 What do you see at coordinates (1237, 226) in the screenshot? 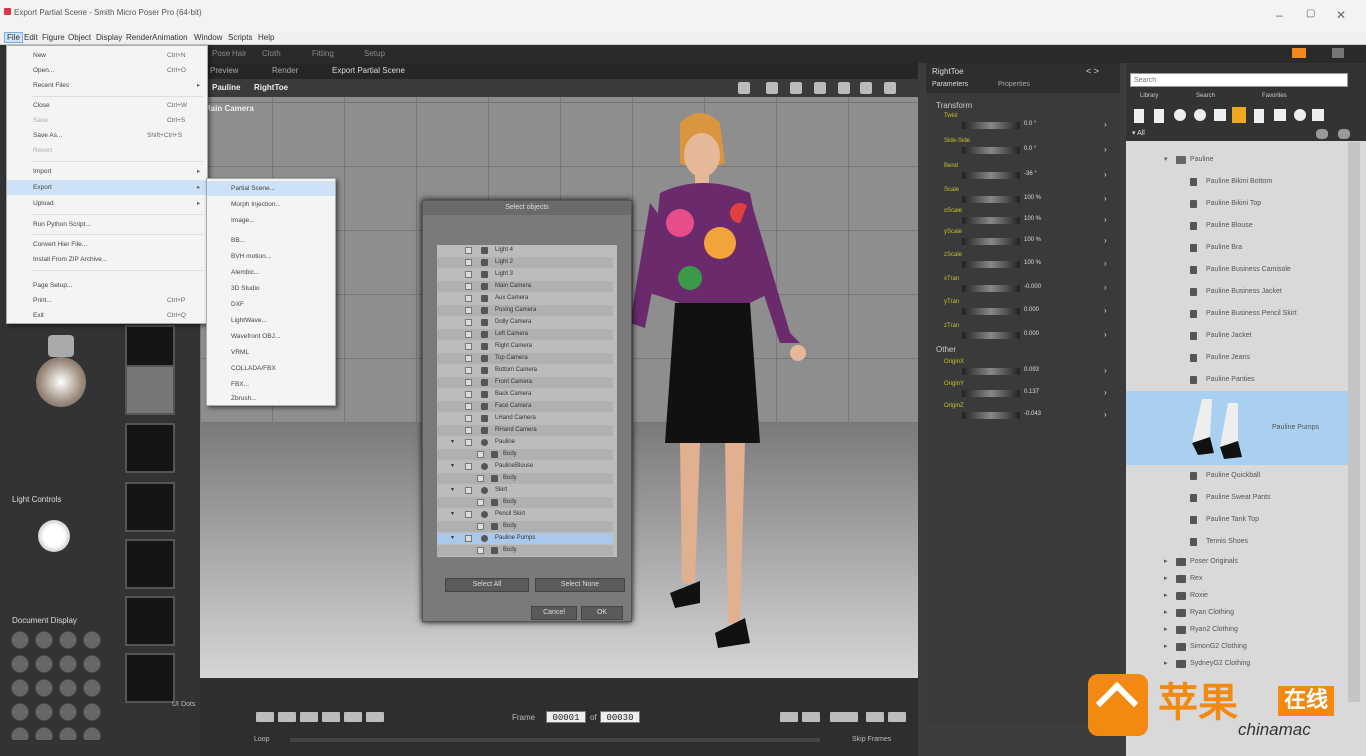
I see `library-item: Pauline Blouse` at bounding box center [1237, 226].